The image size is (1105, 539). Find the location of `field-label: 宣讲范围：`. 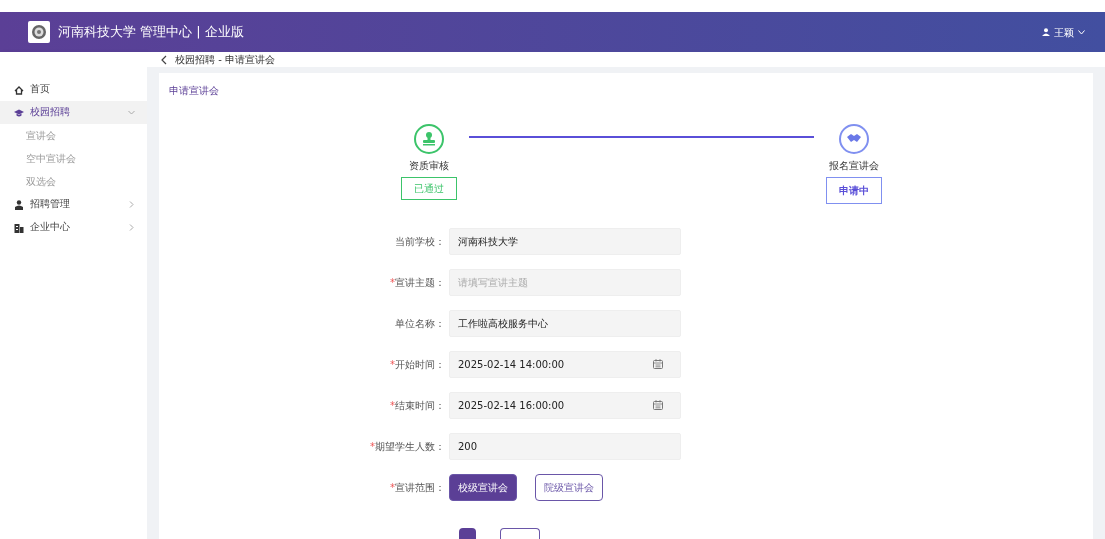

field-label: 宣讲范围： is located at coordinates (420, 487).